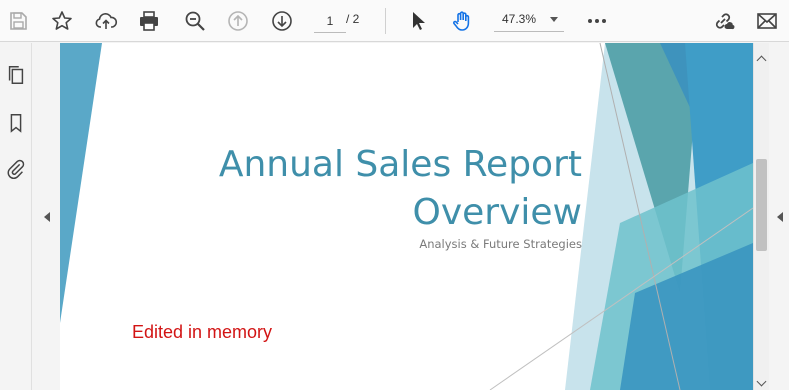 This screenshot has width=789, height=390. I want to click on zoom-out-icon, so click(195, 21).